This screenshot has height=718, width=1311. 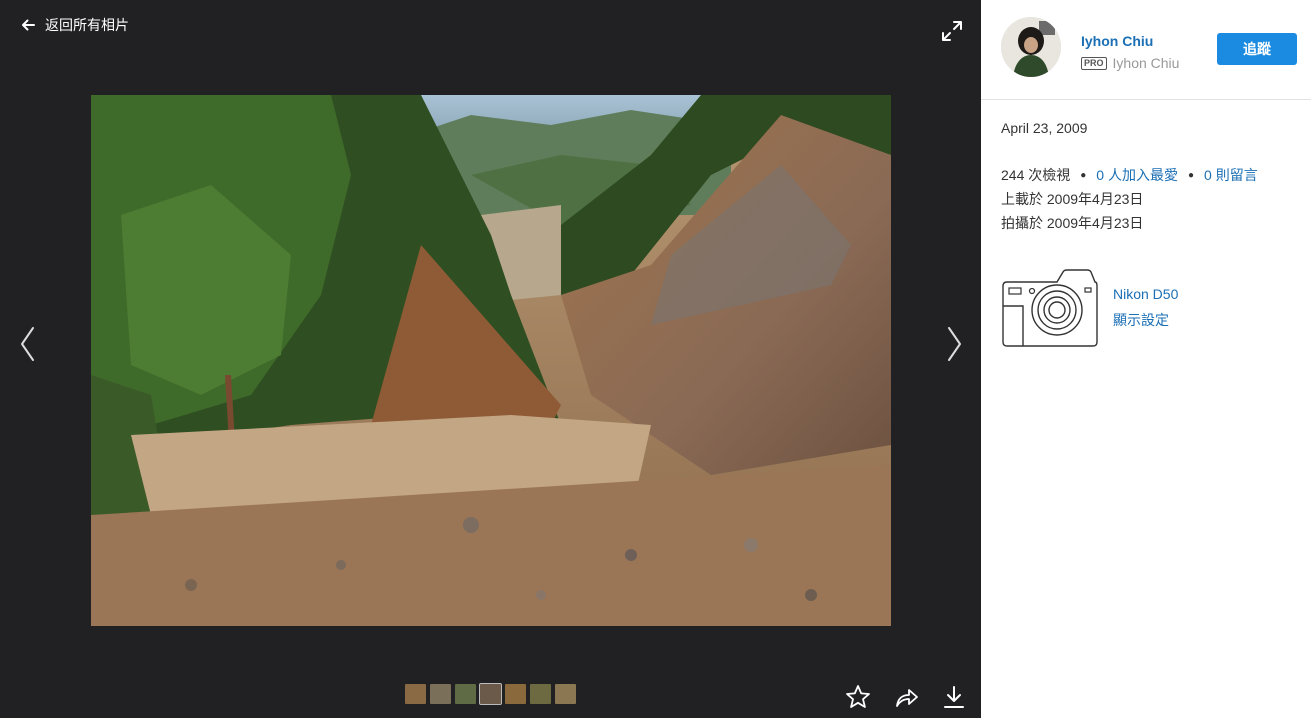 What do you see at coordinates (1031, 47) in the screenshot?
I see `avatar` at bounding box center [1031, 47].